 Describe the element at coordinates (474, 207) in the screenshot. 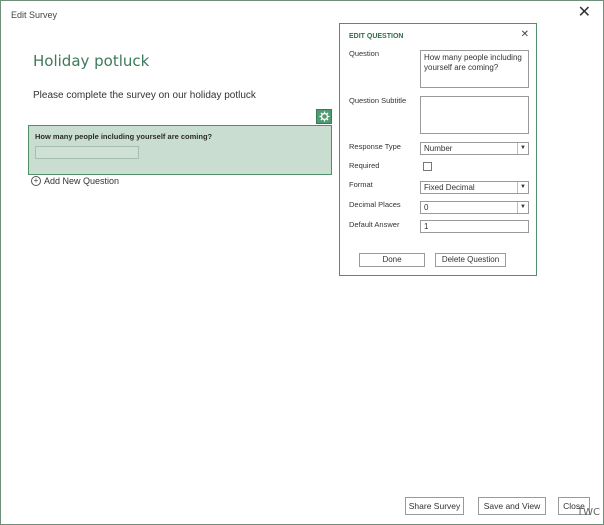

I see `decimal-places-select: 0 ▼` at that location.